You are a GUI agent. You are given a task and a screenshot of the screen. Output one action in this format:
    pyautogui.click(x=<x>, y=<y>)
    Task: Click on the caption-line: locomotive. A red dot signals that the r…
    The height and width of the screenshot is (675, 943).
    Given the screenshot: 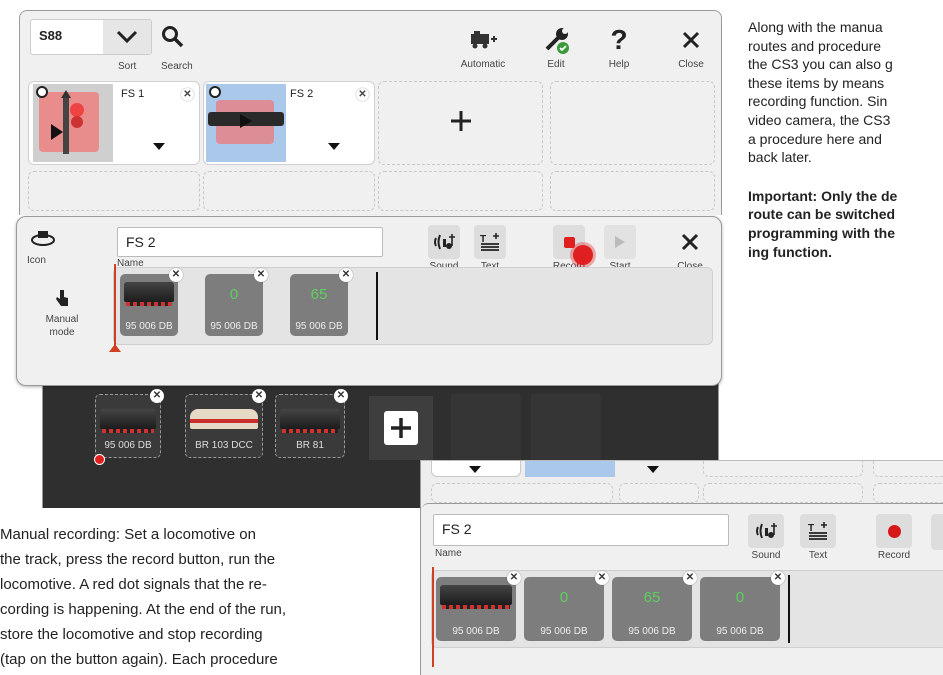 What is the action you would take?
    pyautogui.click(x=133, y=584)
    